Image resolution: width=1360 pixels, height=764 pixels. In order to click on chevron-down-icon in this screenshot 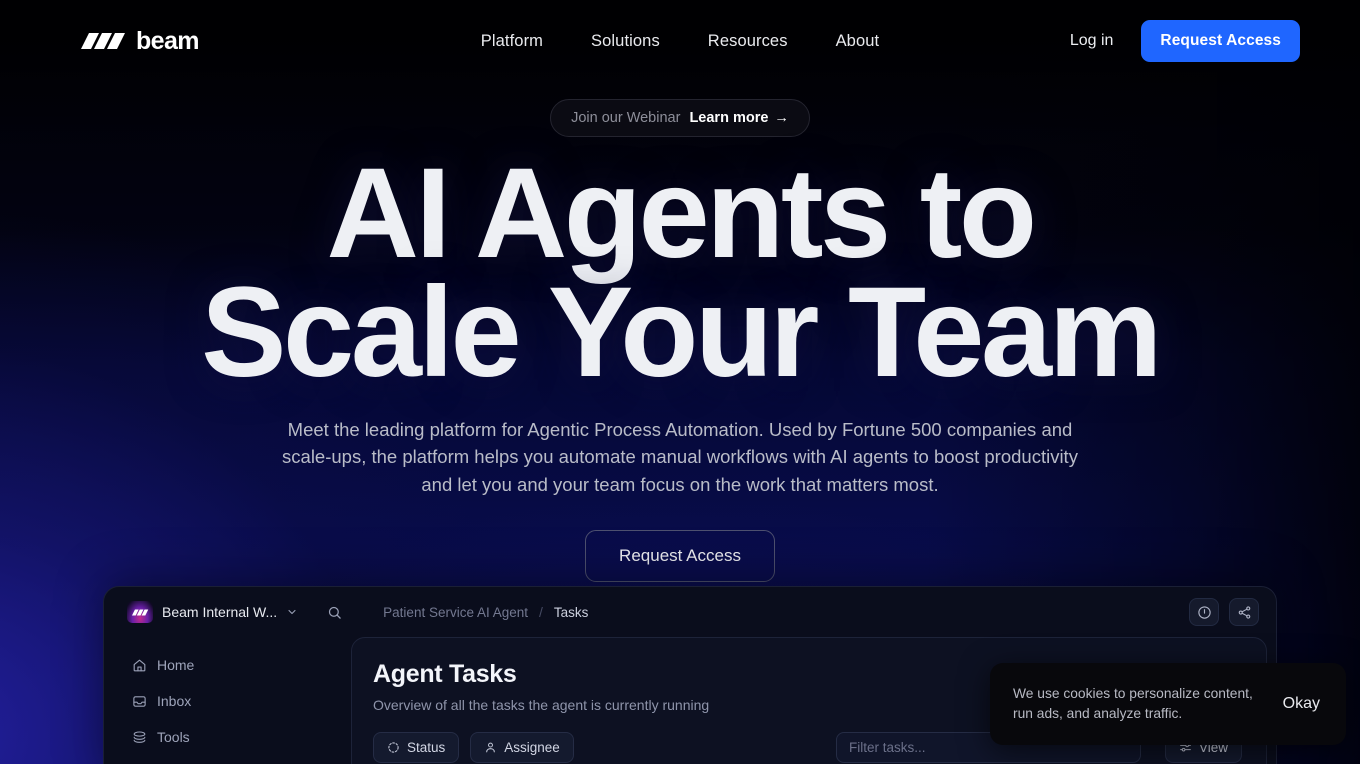, I will do `click(292, 612)`.